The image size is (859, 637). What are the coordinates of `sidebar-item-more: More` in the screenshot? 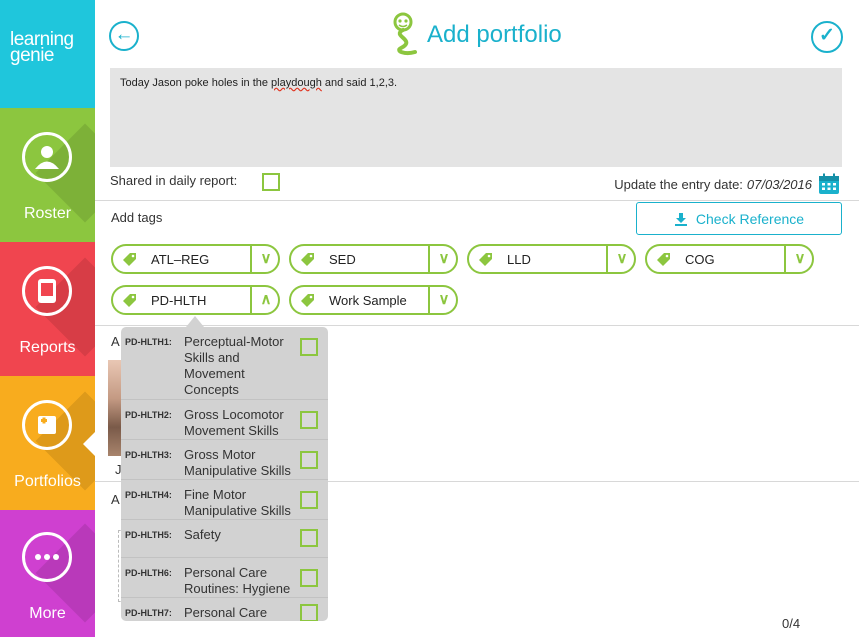 It's located at (47, 573).